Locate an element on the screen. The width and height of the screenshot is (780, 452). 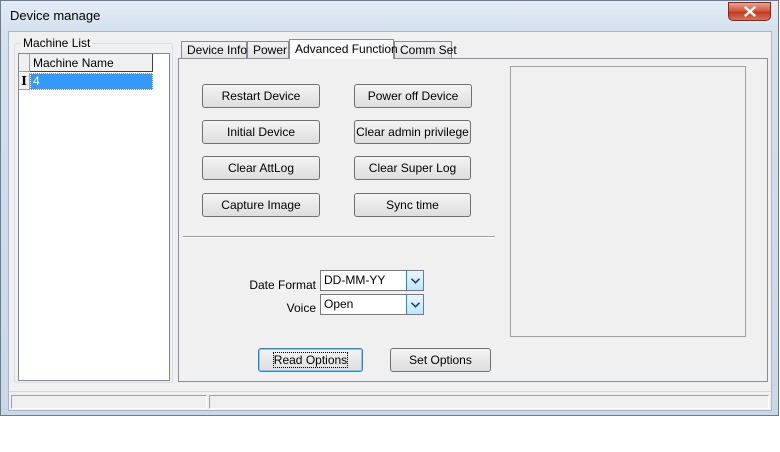
restart-device-button: Restart Device is located at coordinates (261, 96).